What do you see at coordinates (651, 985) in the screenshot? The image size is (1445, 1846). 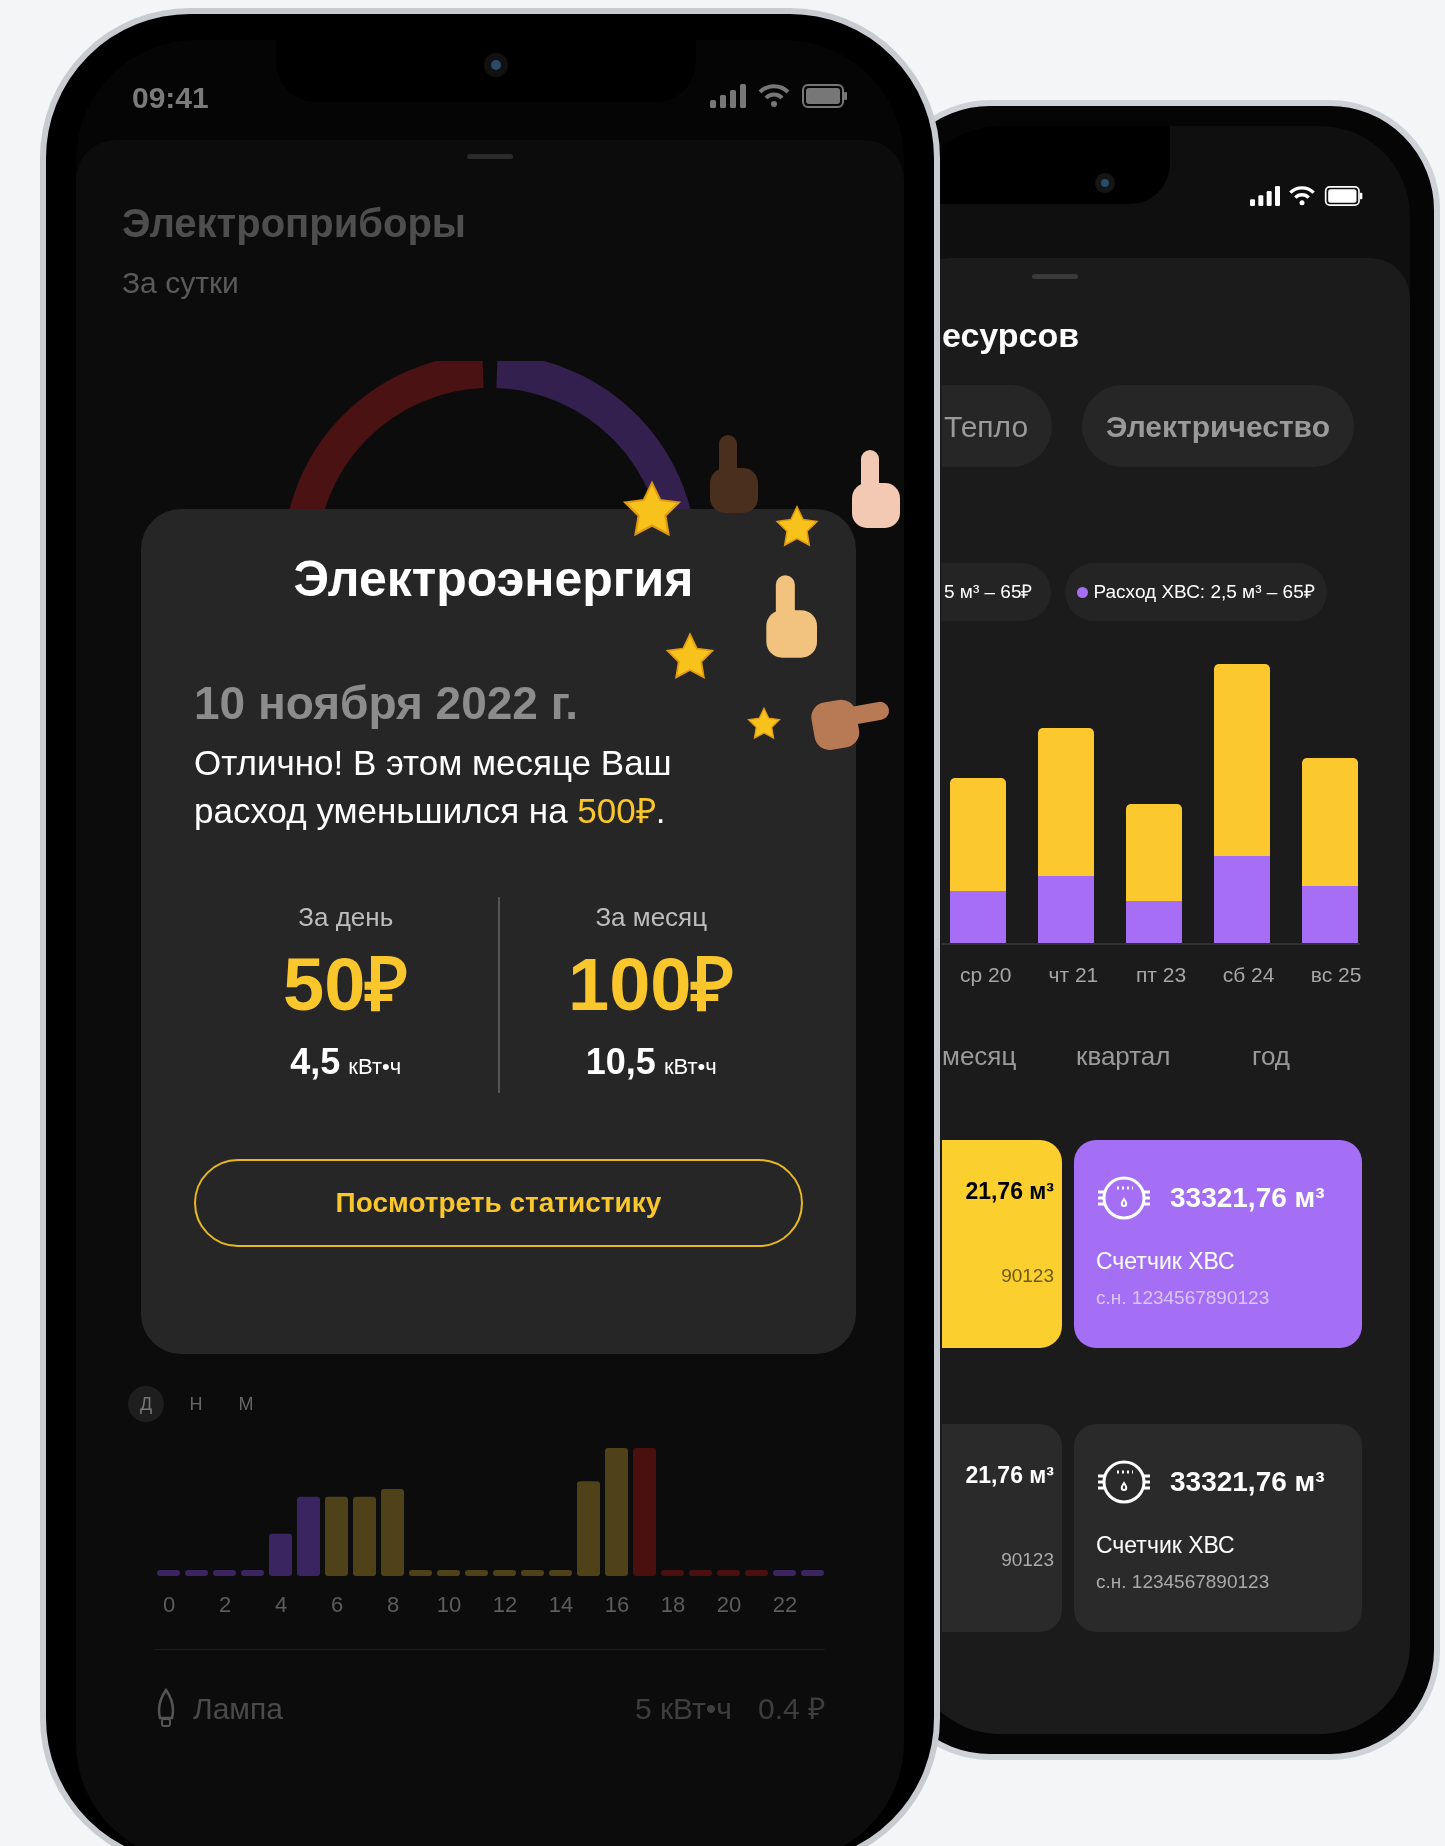 I see `stat-amount: 100₽` at bounding box center [651, 985].